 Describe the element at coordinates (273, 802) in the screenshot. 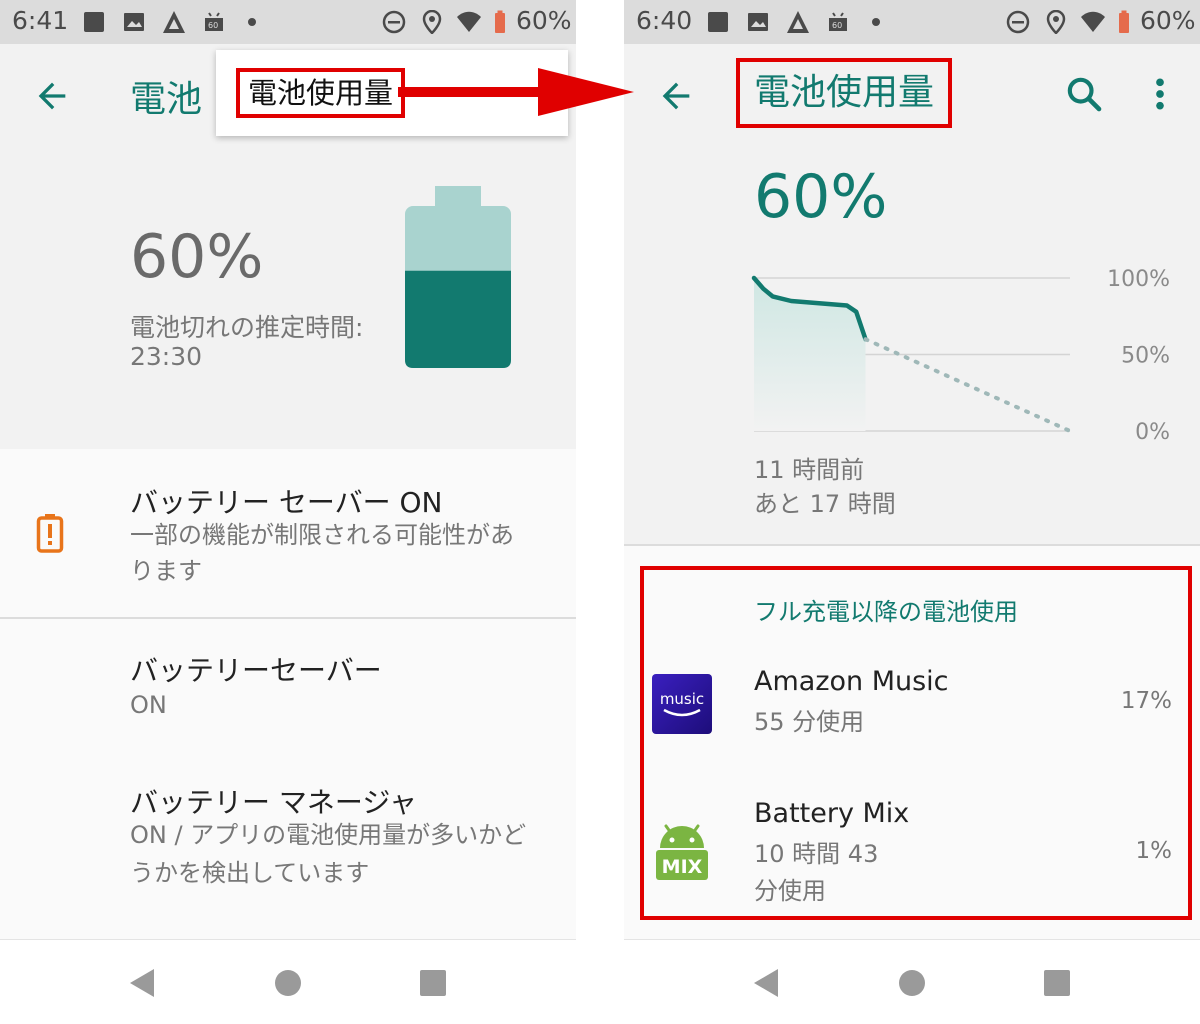

I see `list-item-title: バッテリー マネージャ` at that location.